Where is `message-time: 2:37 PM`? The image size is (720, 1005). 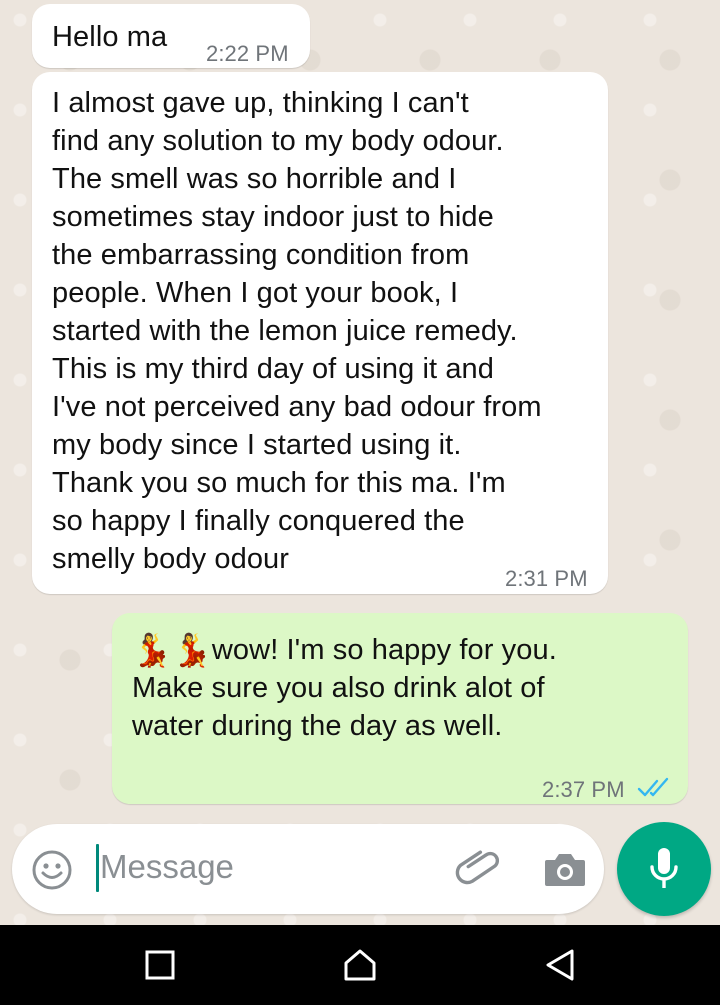 message-time: 2:37 PM is located at coordinates (583, 789).